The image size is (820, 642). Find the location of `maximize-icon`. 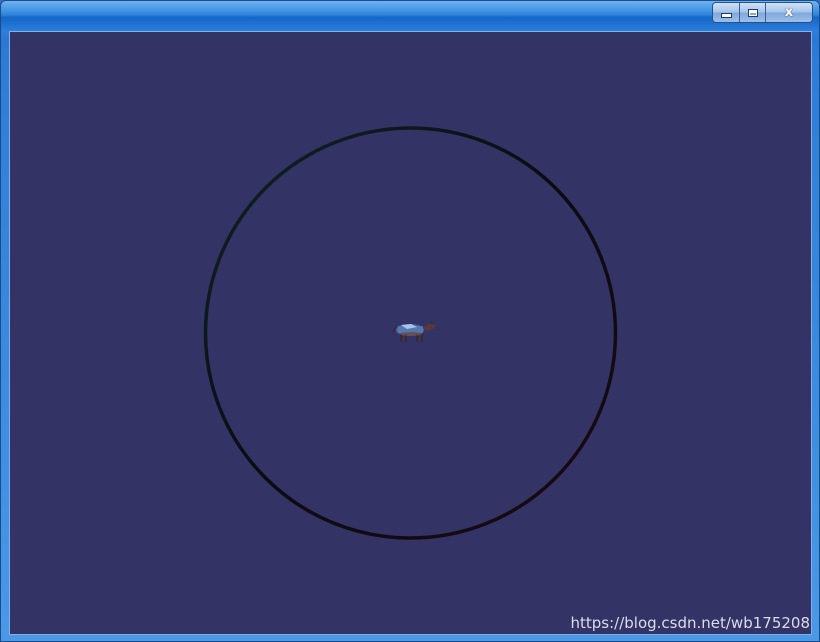

maximize-icon is located at coordinates (752, 12).